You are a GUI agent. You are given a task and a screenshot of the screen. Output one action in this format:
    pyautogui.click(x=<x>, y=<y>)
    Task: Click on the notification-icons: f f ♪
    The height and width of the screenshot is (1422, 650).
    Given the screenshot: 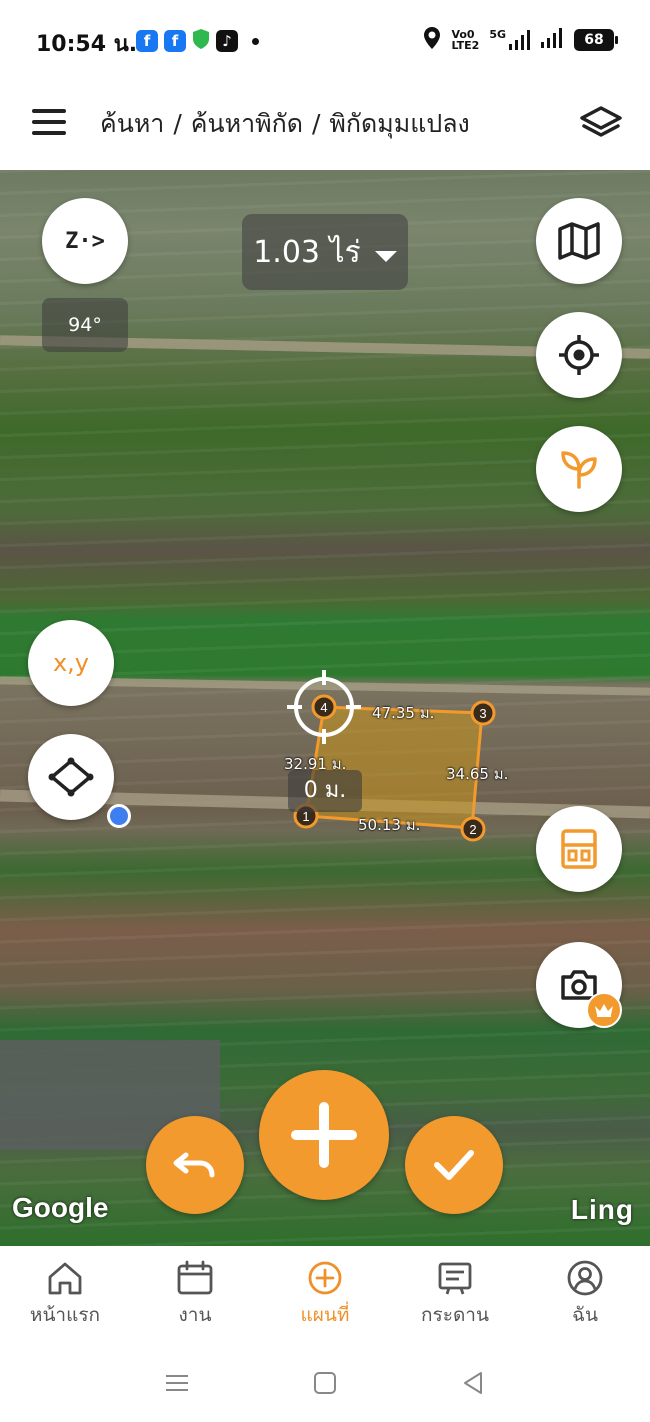 What is the action you would take?
    pyautogui.click(x=197, y=41)
    